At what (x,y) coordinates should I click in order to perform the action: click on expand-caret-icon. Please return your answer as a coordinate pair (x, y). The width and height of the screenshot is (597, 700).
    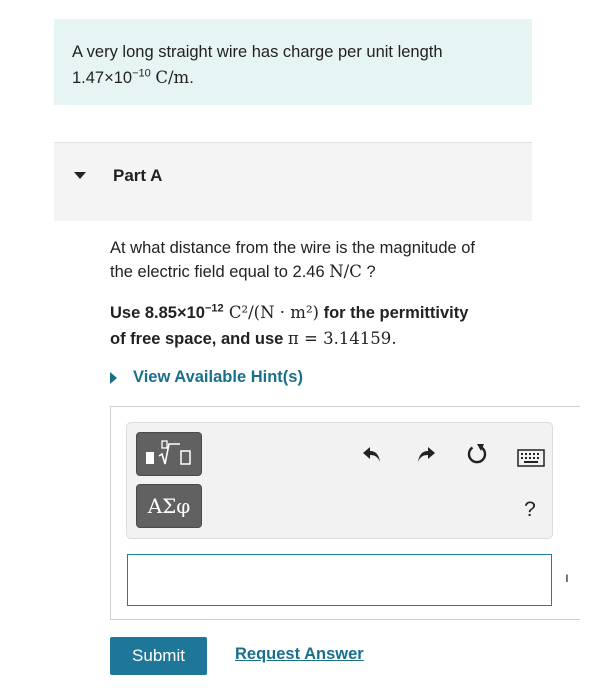
    Looking at the image, I should click on (113, 377).